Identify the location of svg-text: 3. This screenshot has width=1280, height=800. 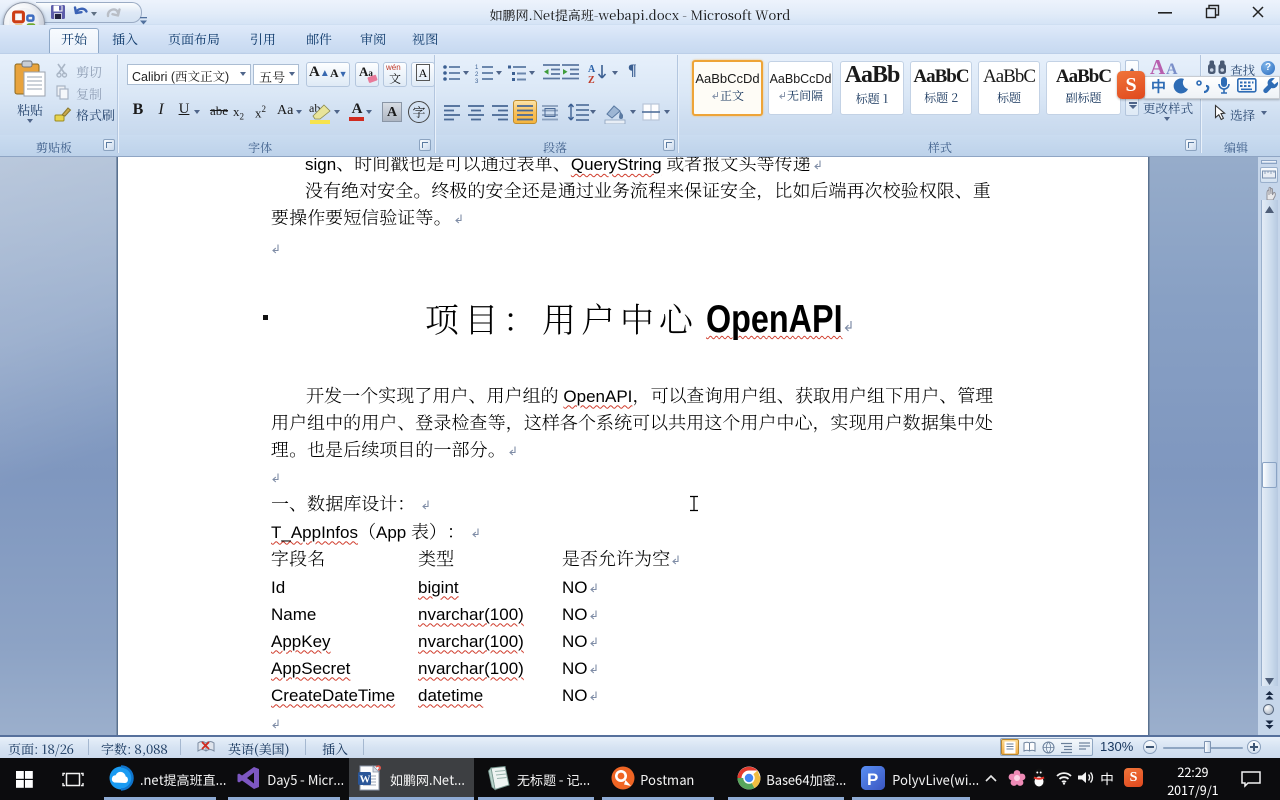
(477, 81).